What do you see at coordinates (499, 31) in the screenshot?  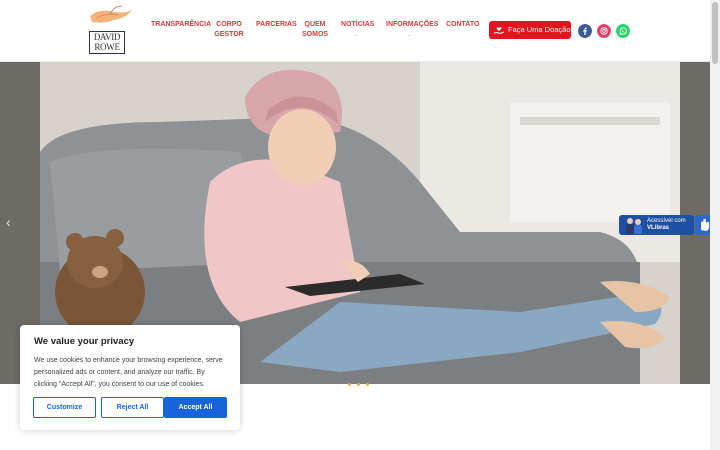 I see `donate-hand-heart-icon` at bounding box center [499, 31].